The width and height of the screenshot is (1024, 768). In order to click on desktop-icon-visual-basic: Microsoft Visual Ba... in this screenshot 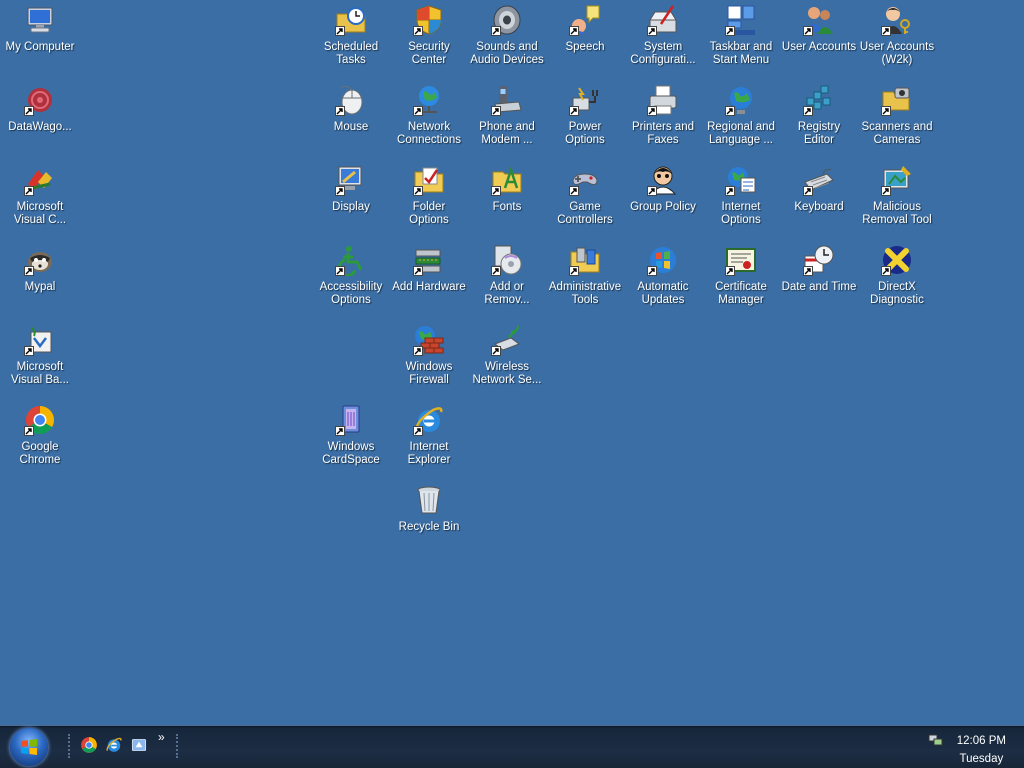, I will do `click(40, 359)`.